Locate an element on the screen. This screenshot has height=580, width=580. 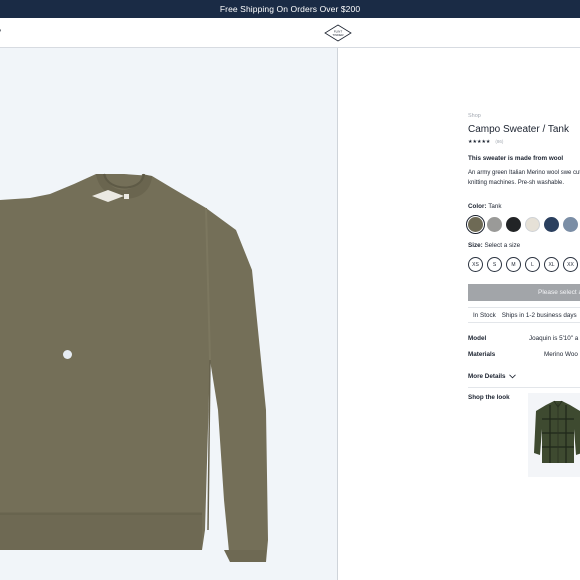
rating-stars: ★★★★★ (86) is located at coordinates (485, 142).